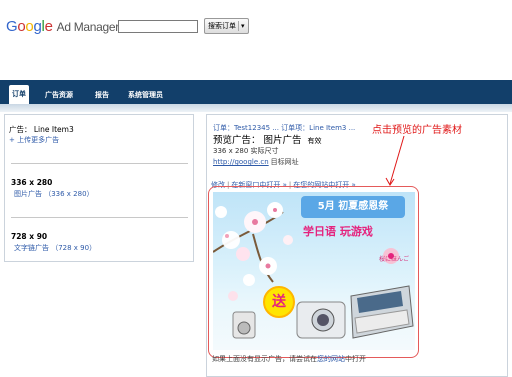 The image size is (512, 377). I want to click on preview-title-text: 预览广告： 图片广告, so click(257, 140).